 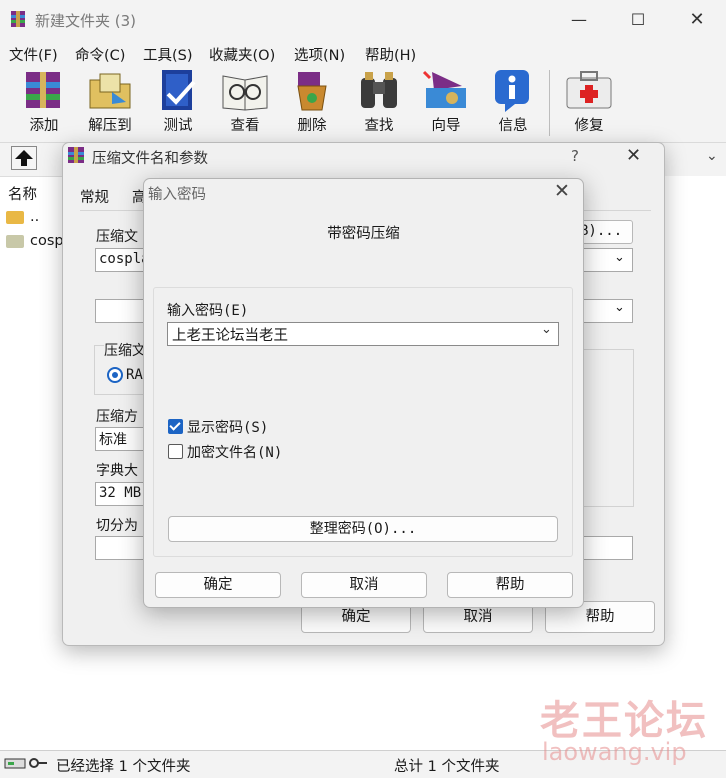 I want to click on menu-favorites: 收藏夹(O), so click(x=242, y=54).